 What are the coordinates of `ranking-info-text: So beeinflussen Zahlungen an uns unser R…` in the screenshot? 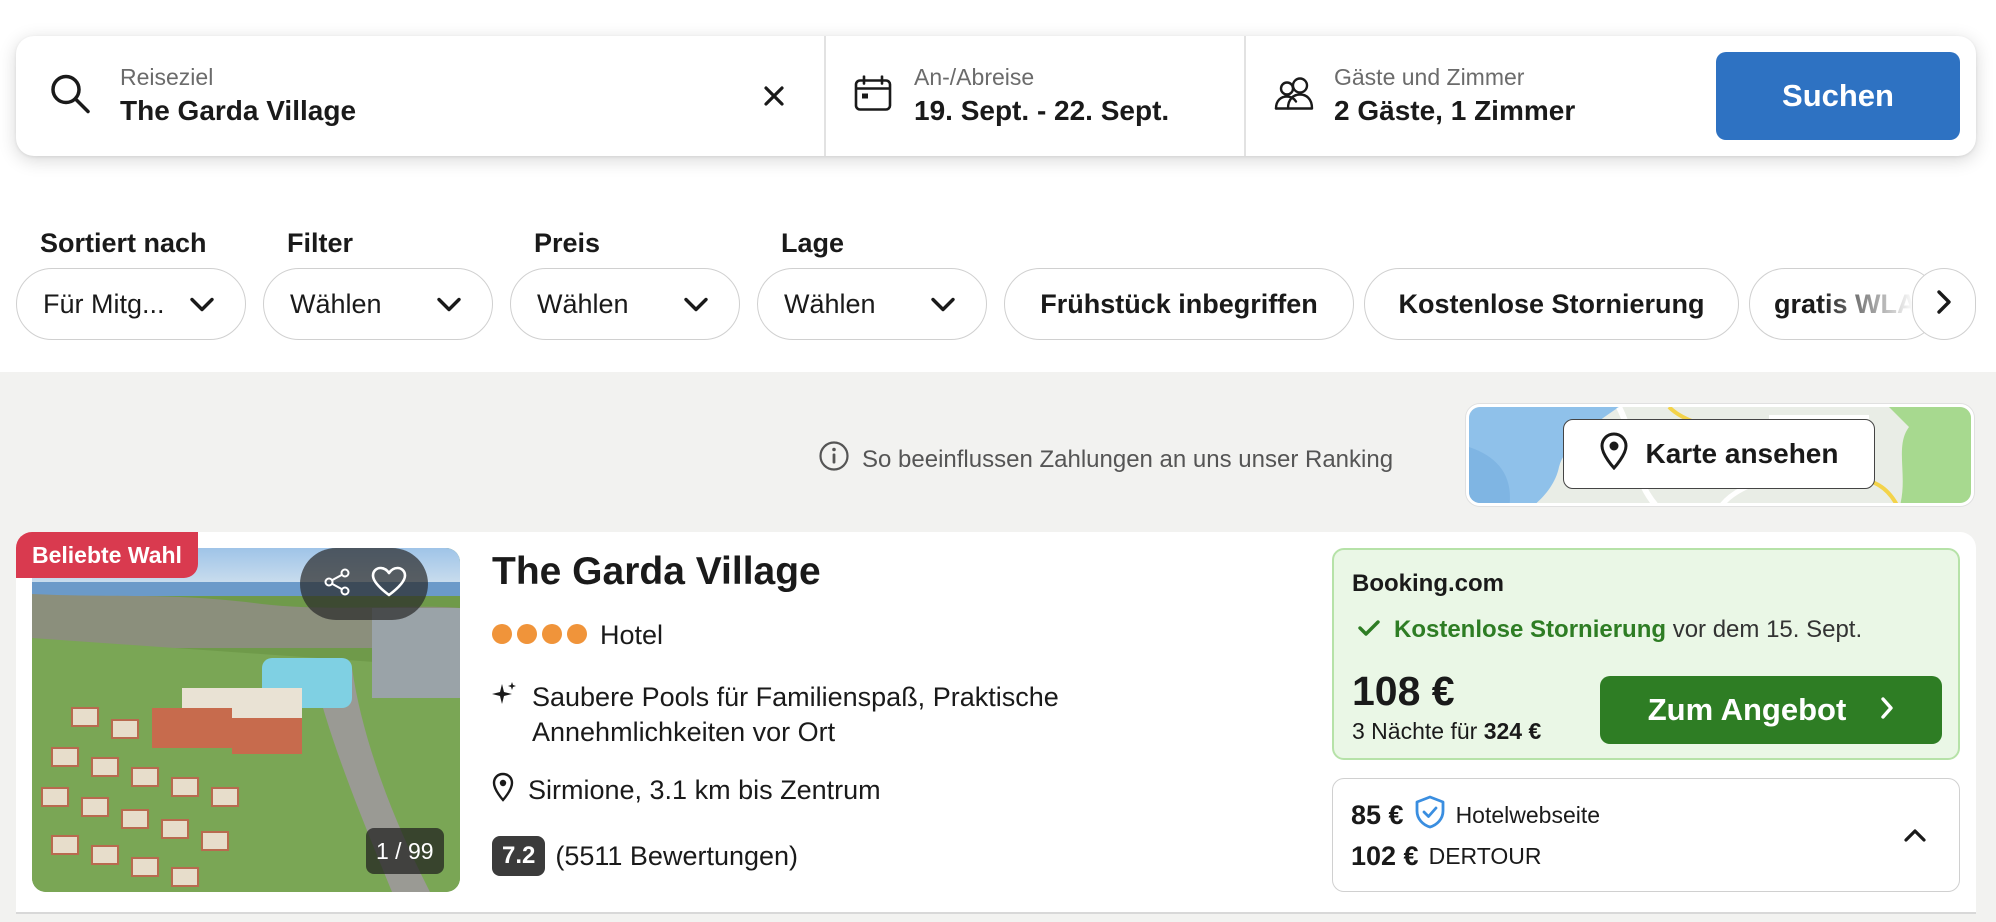 It's located at (1128, 459).